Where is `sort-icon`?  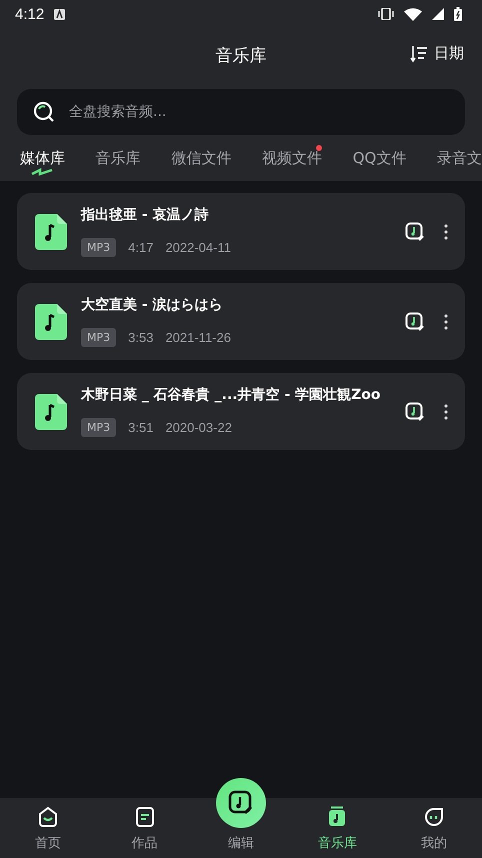 sort-icon is located at coordinates (419, 53).